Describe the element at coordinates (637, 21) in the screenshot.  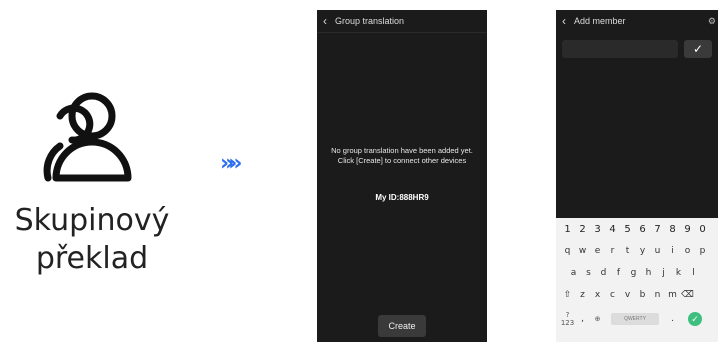
I see `screen-header: ‹ Add member` at that location.